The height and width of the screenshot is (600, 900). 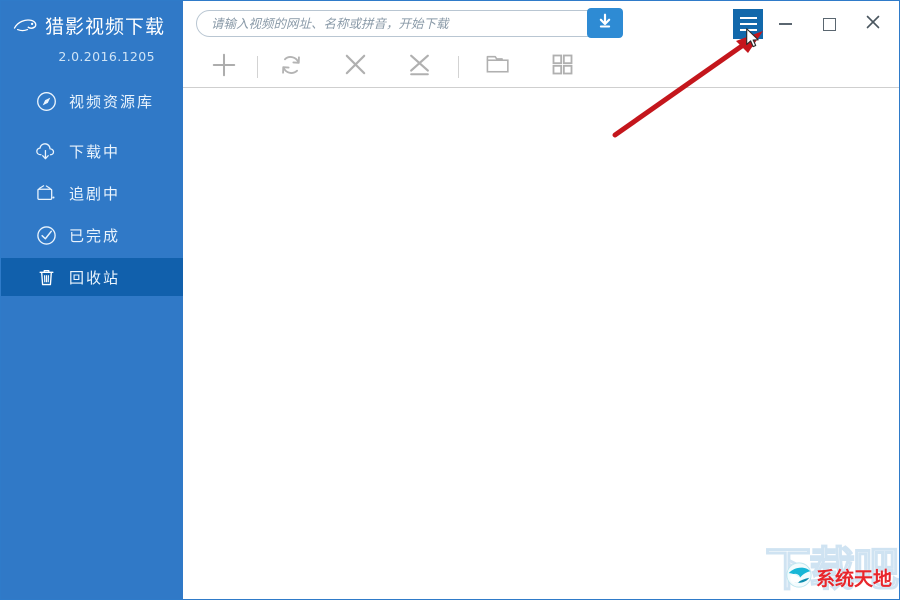 I want to click on search-box, so click(x=408, y=23).